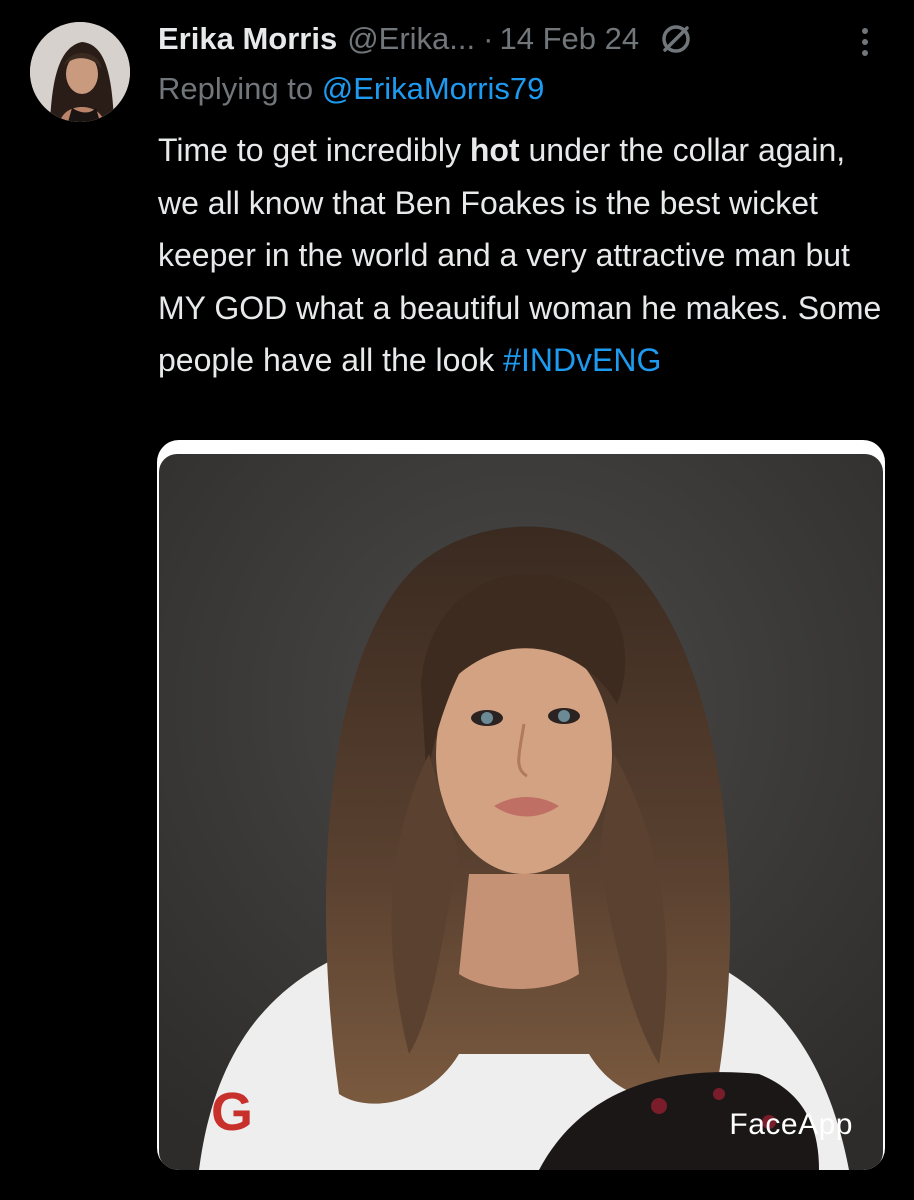  What do you see at coordinates (247, 39) in the screenshot?
I see `display-name: Erika Morris` at bounding box center [247, 39].